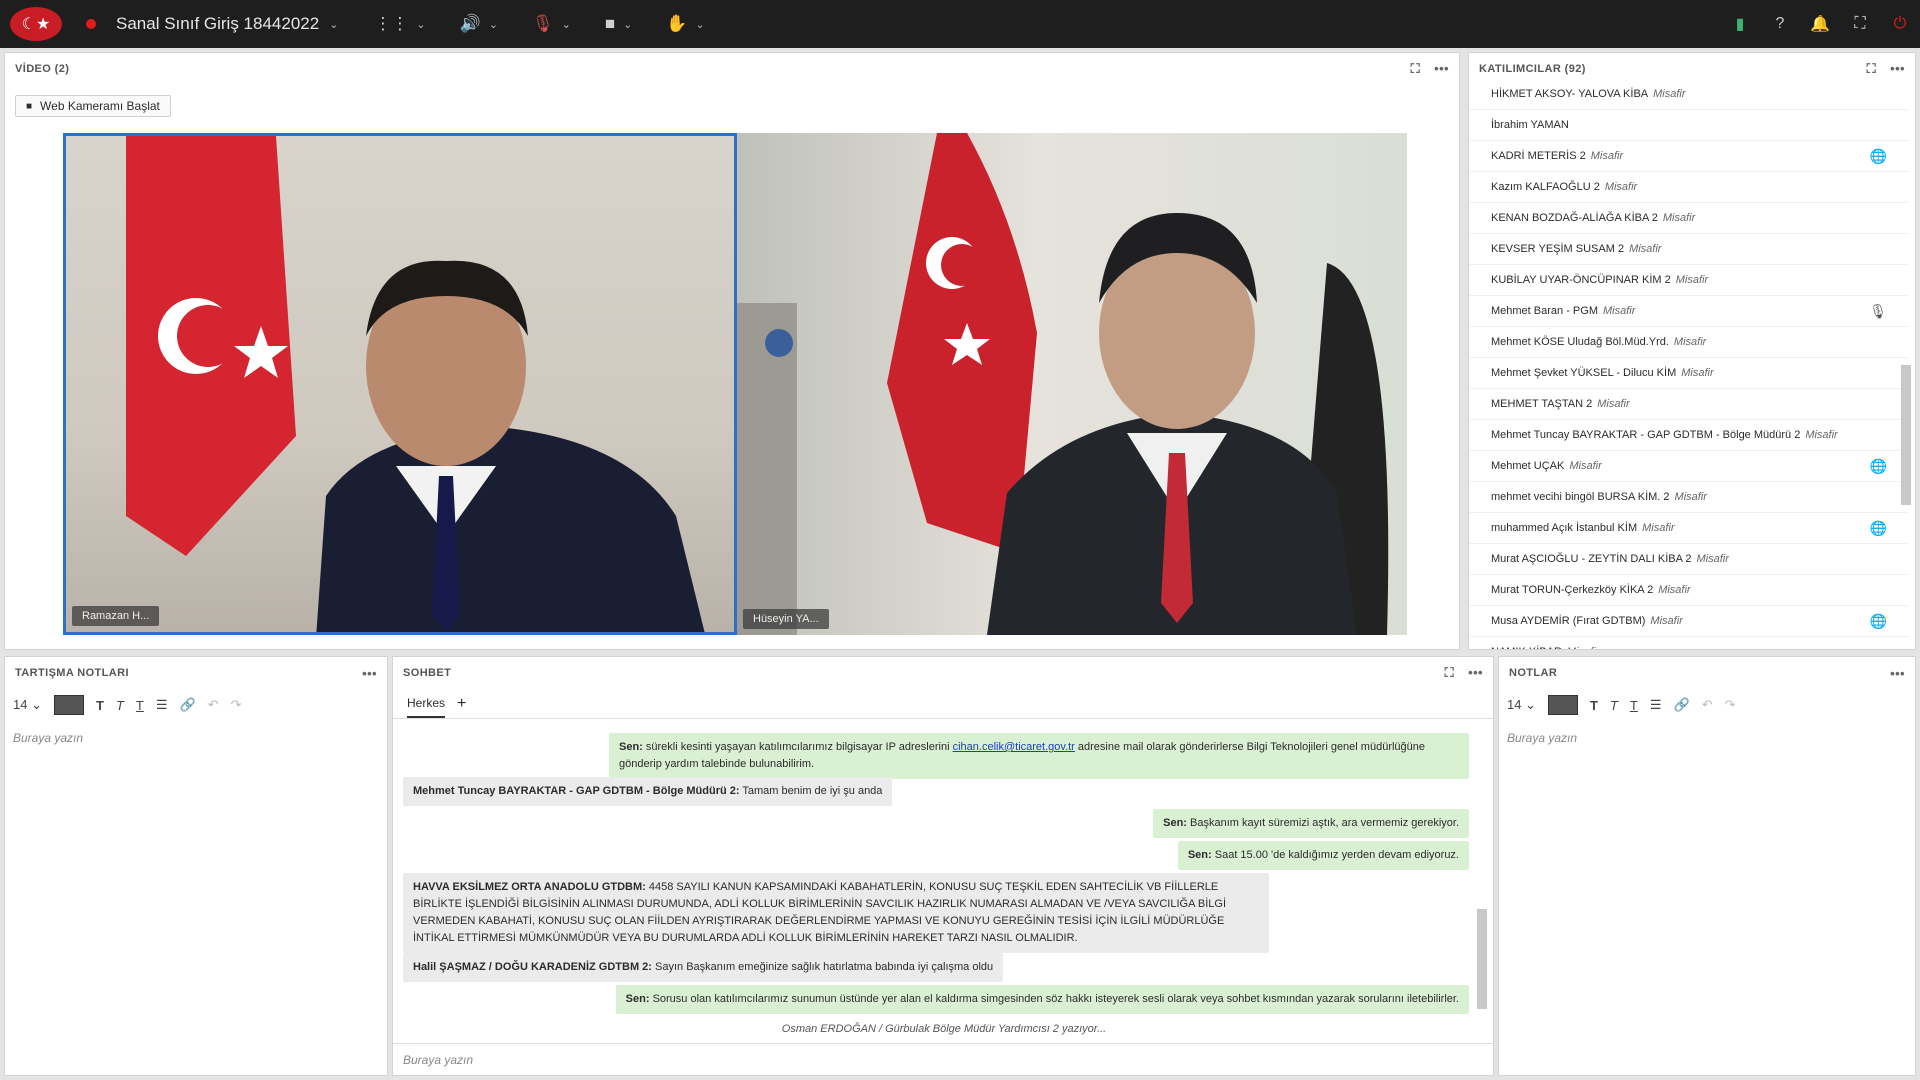  Describe the element at coordinates (1514, 704) in the screenshot. I see `font-size-value: 14` at that location.